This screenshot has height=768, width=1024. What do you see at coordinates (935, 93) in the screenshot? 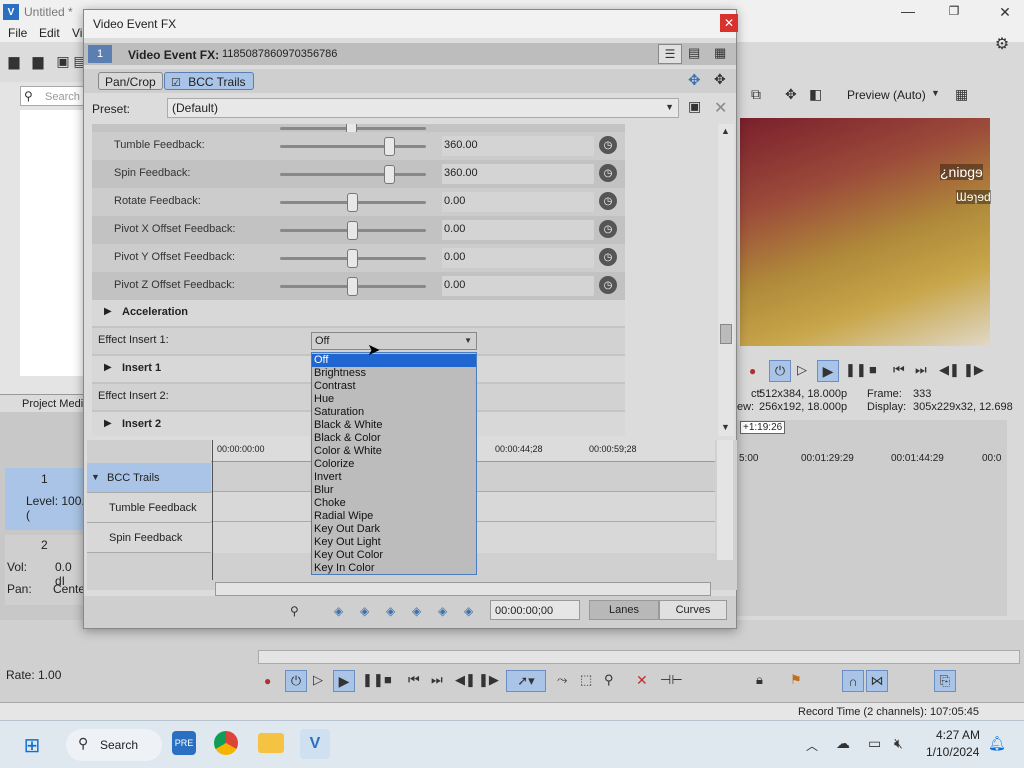
I see `chevron-down-icon: ▼` at bounding box center [935, 93].